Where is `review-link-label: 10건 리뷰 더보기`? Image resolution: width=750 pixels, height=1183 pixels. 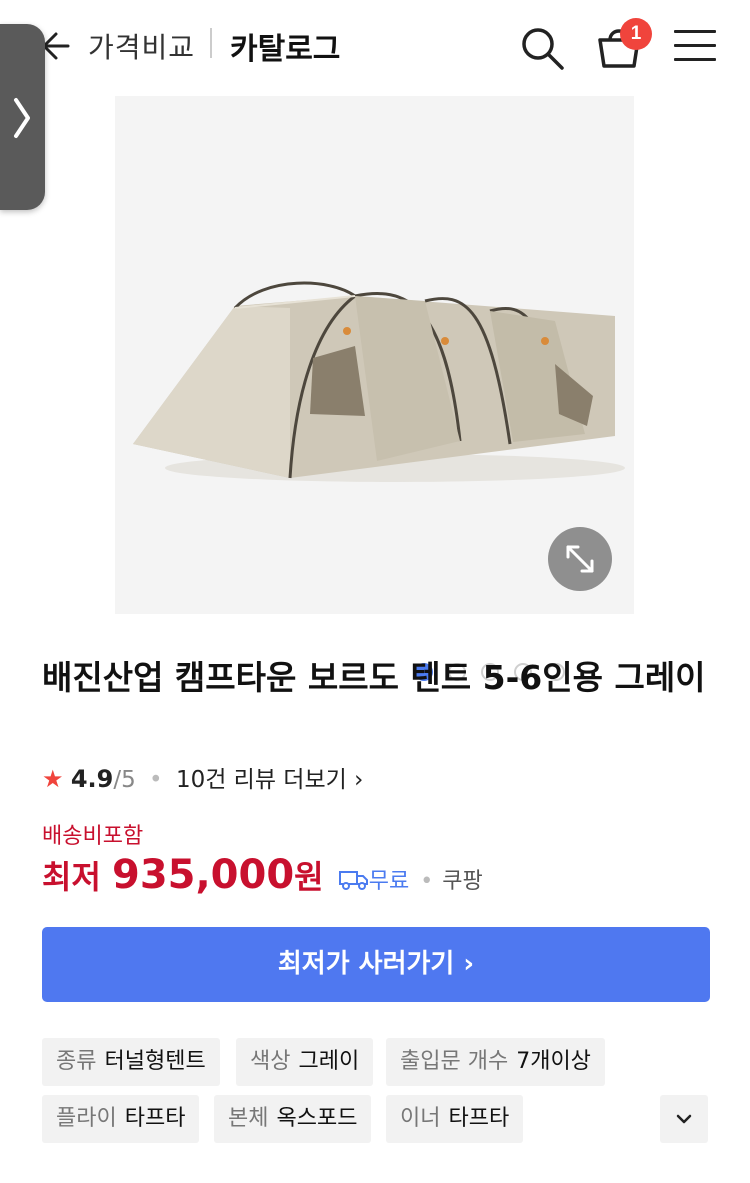
review-link-label: 10건 리뷰 더보기 is located at coordinates (261, 780).